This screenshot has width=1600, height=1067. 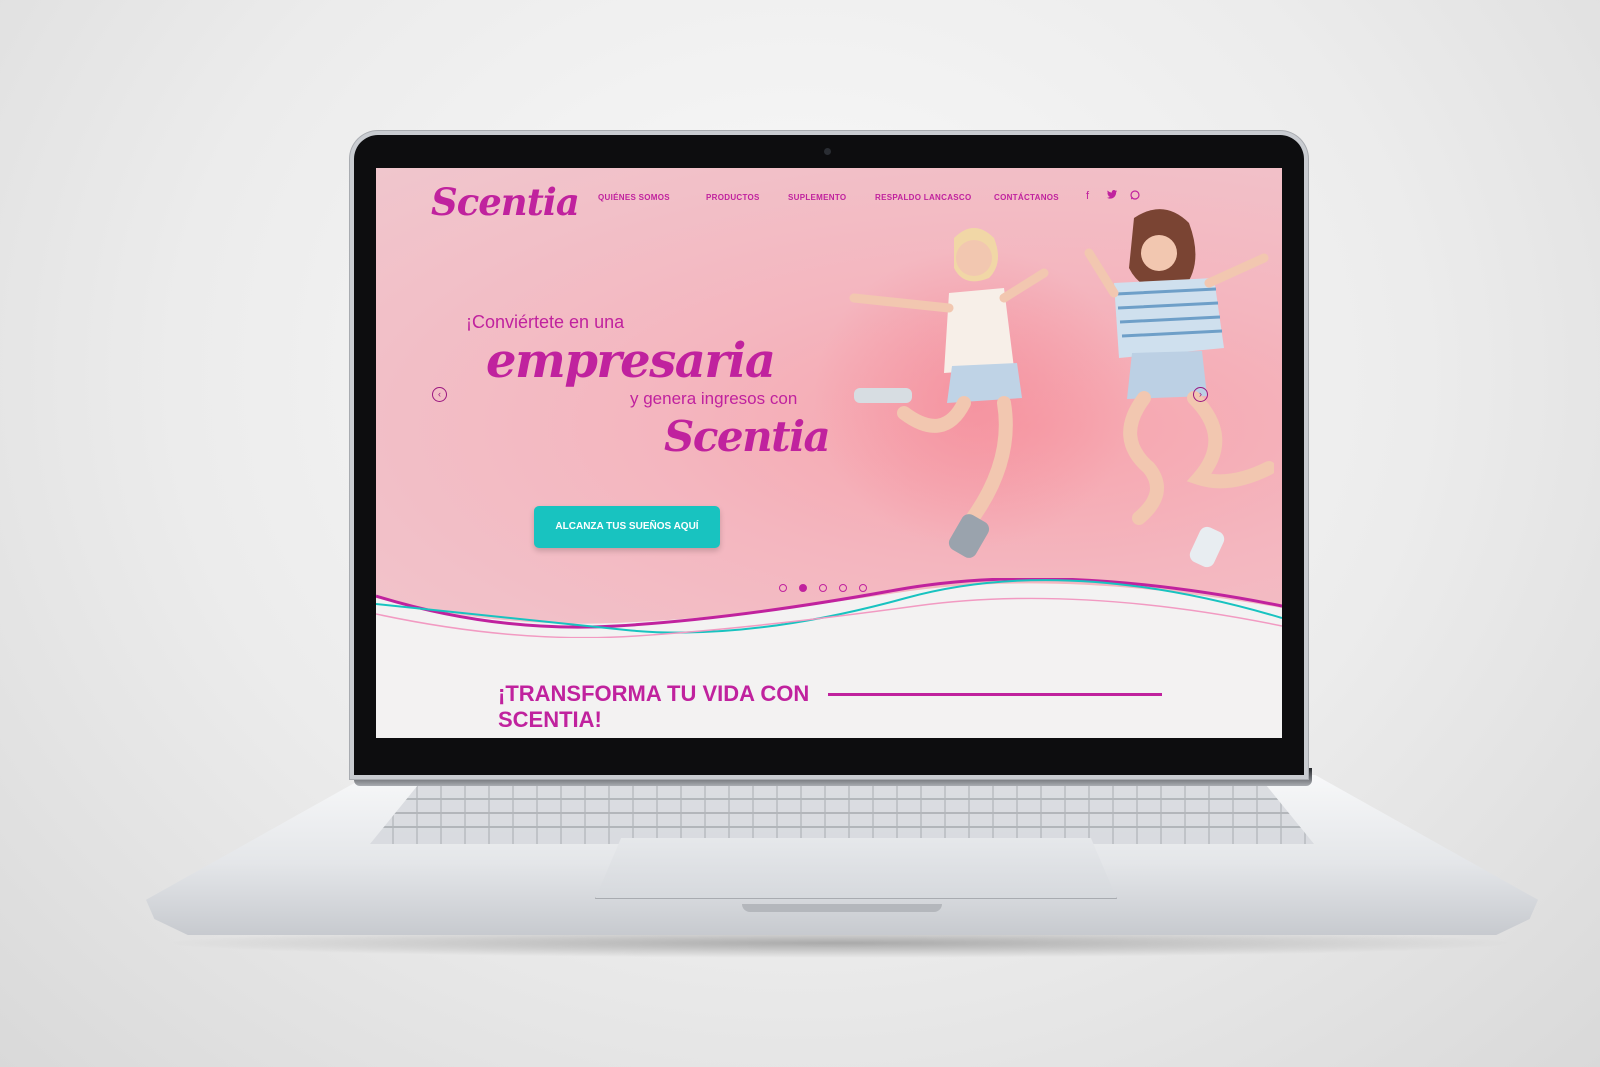 What do you see at coordinates (545, 322) in the screenshot?
I see `hero-headline-line1: ¡Conviértete en una` at bounding box center [545, 322].